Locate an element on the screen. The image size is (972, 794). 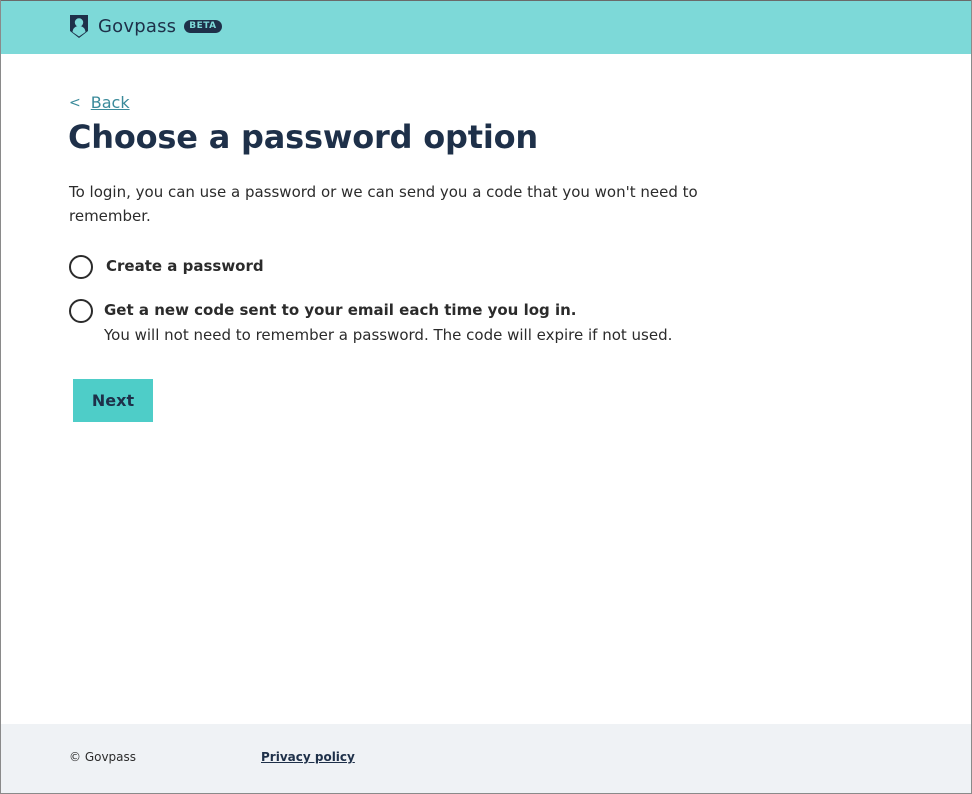
site-header: Govpass BETA is located at coordinates (486, 27).